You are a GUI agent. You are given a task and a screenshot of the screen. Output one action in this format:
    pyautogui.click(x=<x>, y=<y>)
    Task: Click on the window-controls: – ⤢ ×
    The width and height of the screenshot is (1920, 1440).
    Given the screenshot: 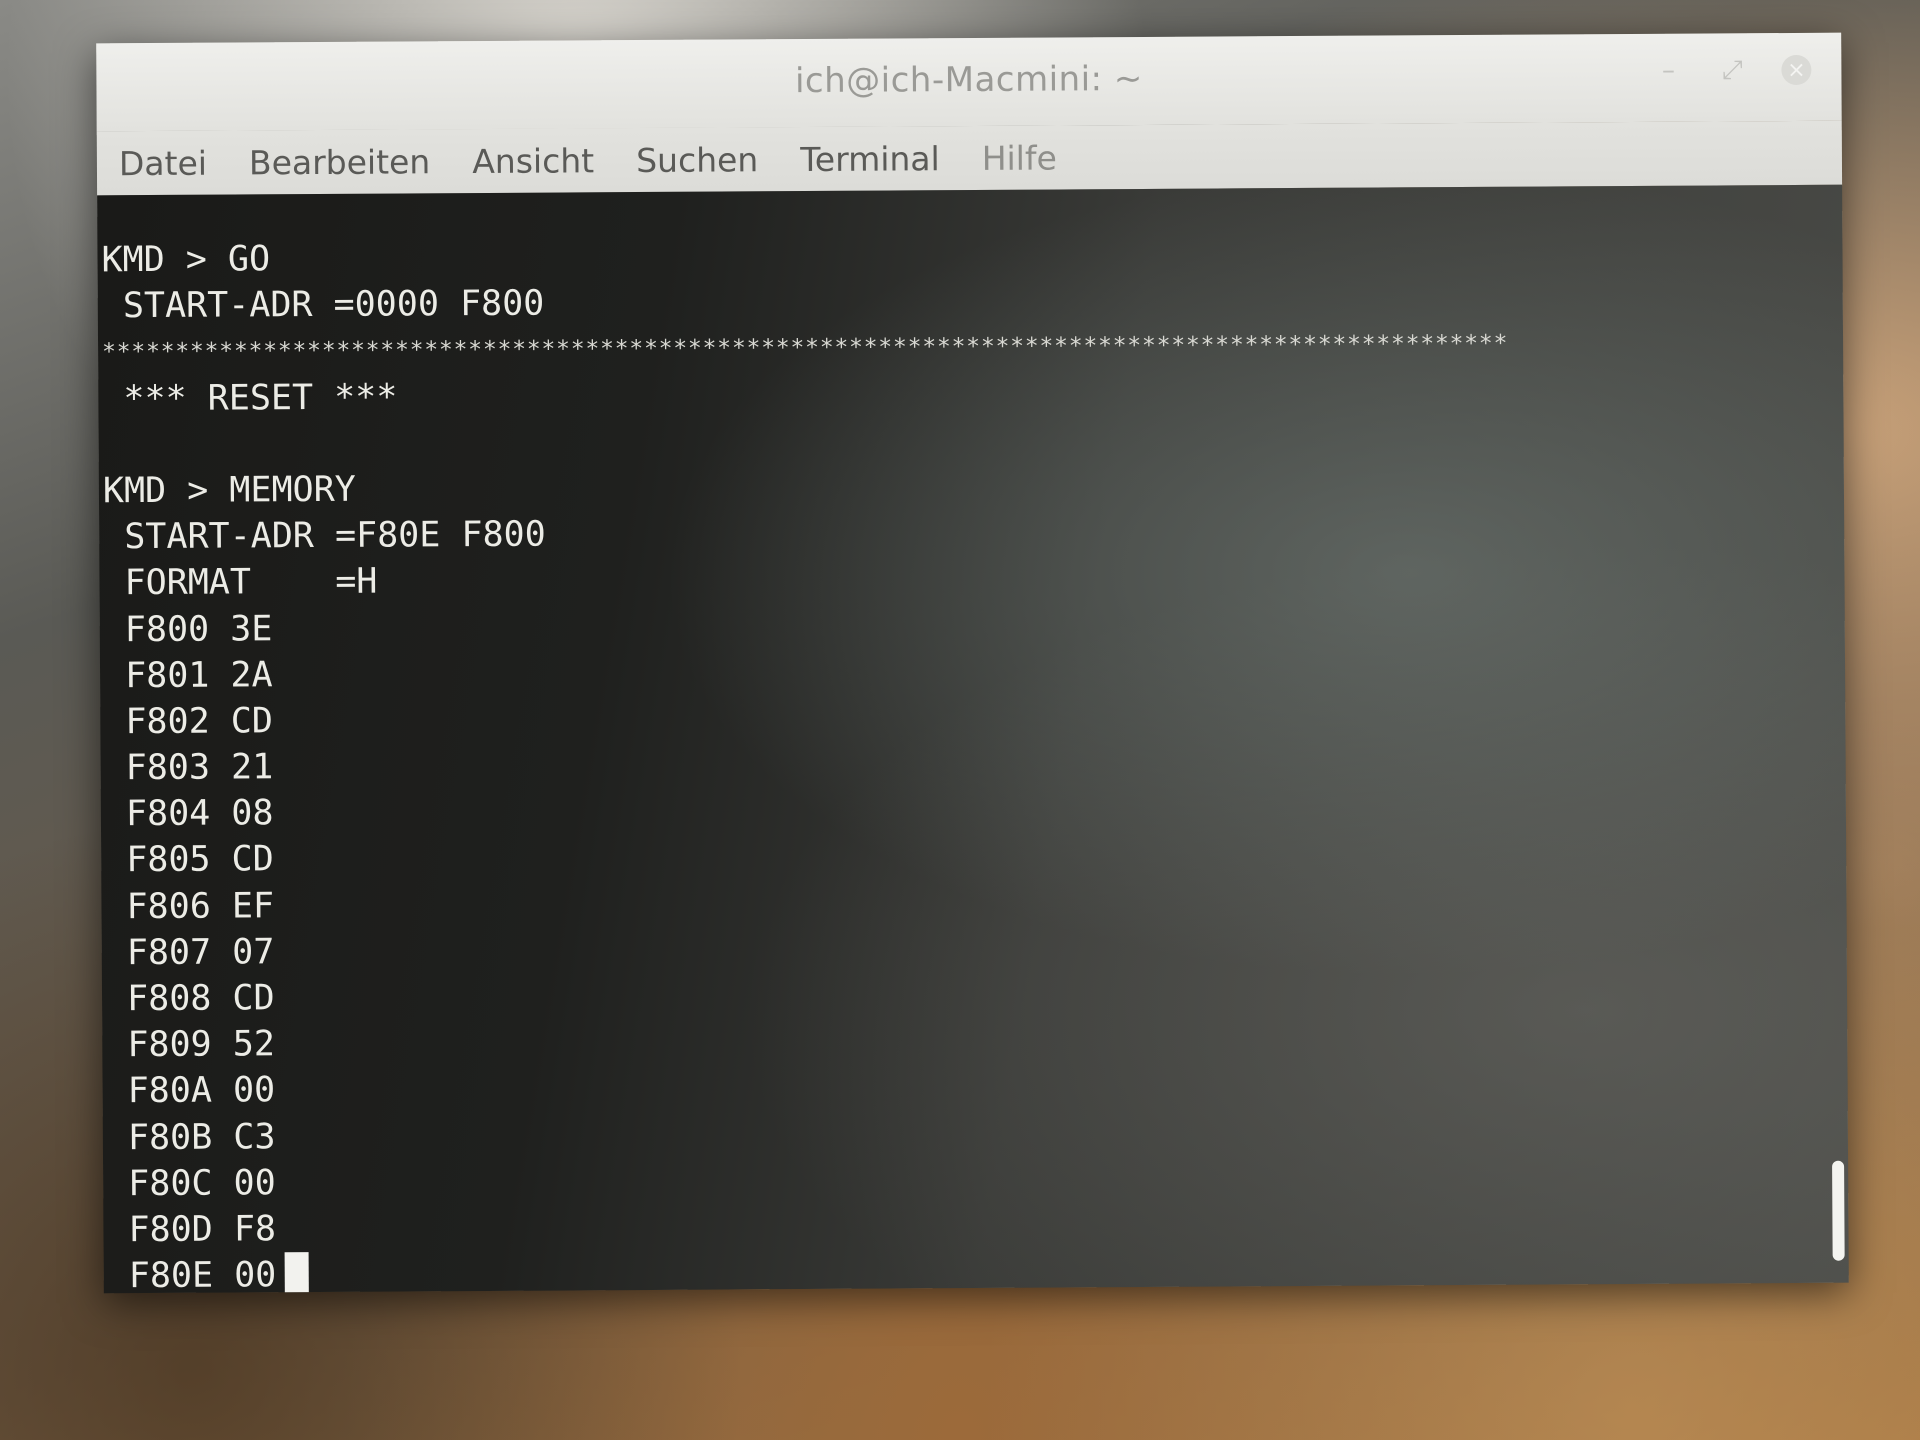 What is the action you would take?
    pyautogui.click(x=1732, y=70)
    